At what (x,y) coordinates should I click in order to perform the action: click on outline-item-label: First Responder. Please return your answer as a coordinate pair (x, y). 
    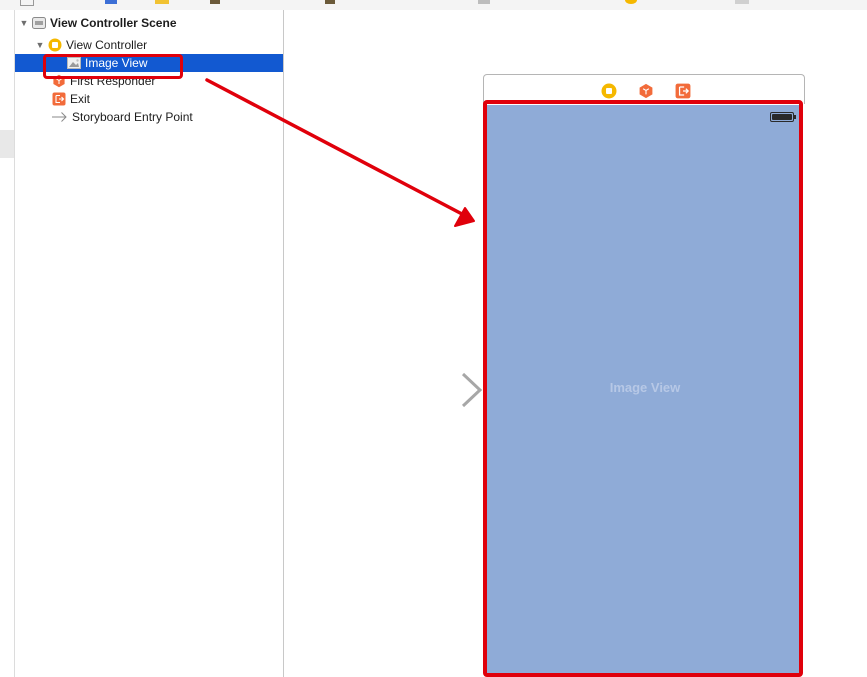
    Looking at the image, I should click on (113, 81).